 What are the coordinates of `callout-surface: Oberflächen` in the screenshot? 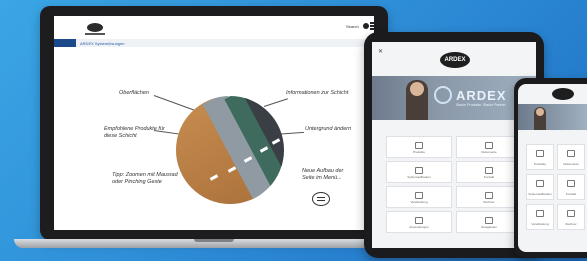 It's located at (134, 93).